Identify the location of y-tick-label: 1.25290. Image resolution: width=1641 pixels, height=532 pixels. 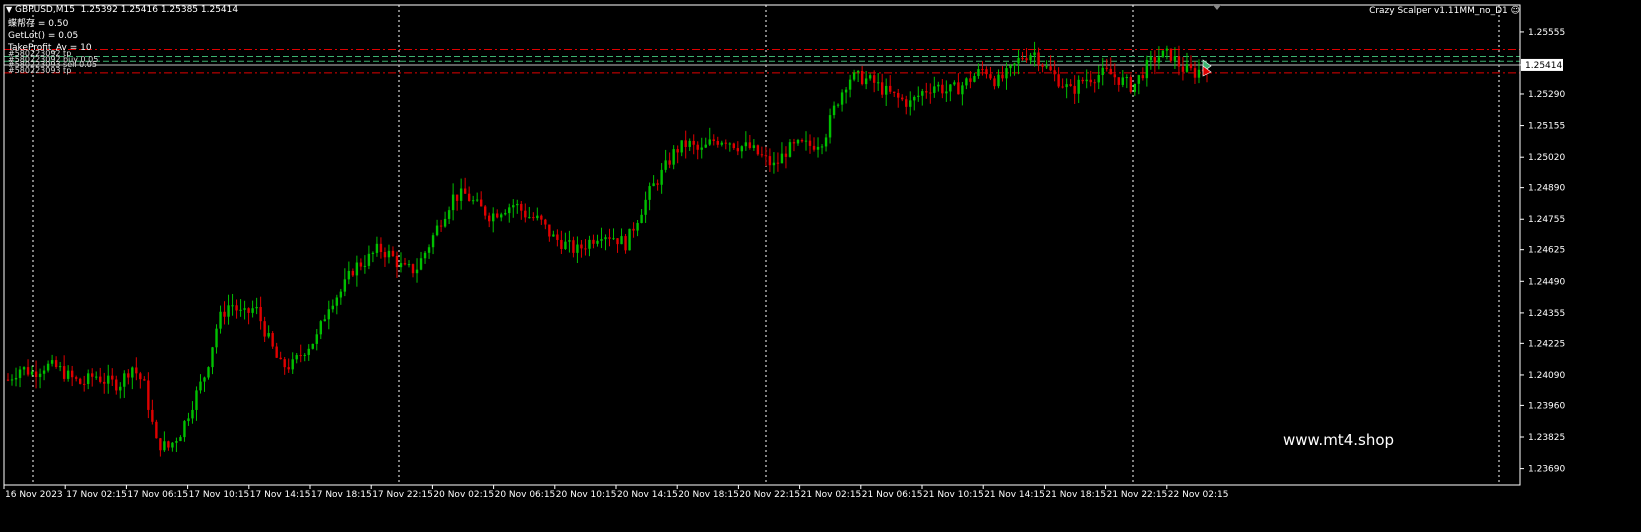
(1546, 95).